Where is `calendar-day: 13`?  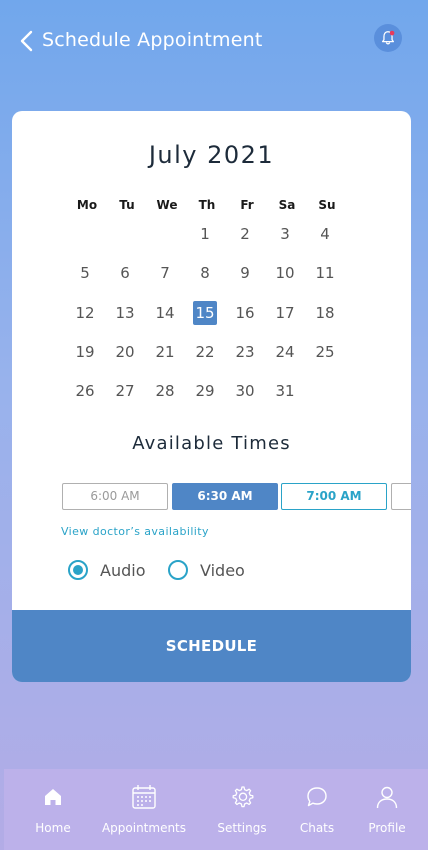 calendar-day: 13 is located at coordinates (125, 313).